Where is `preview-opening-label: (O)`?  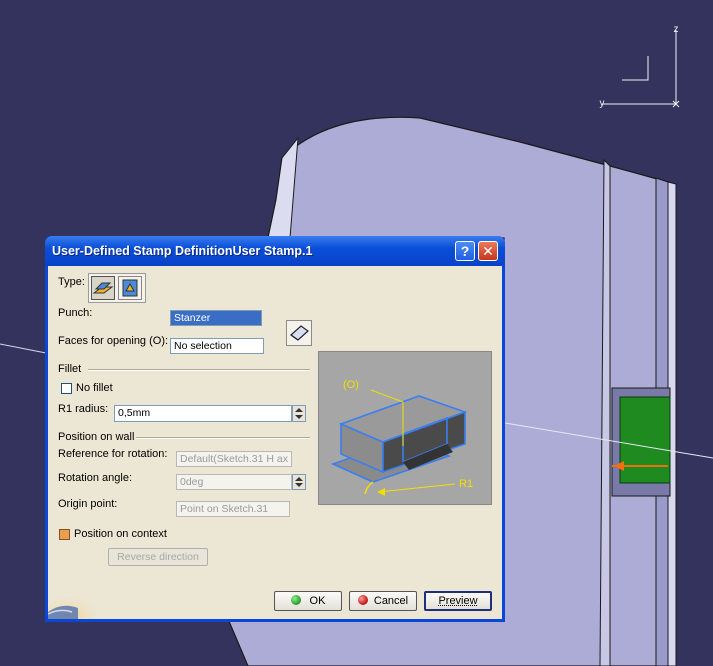 preview-opening-label: (O) is located at coordinates (351, 385).